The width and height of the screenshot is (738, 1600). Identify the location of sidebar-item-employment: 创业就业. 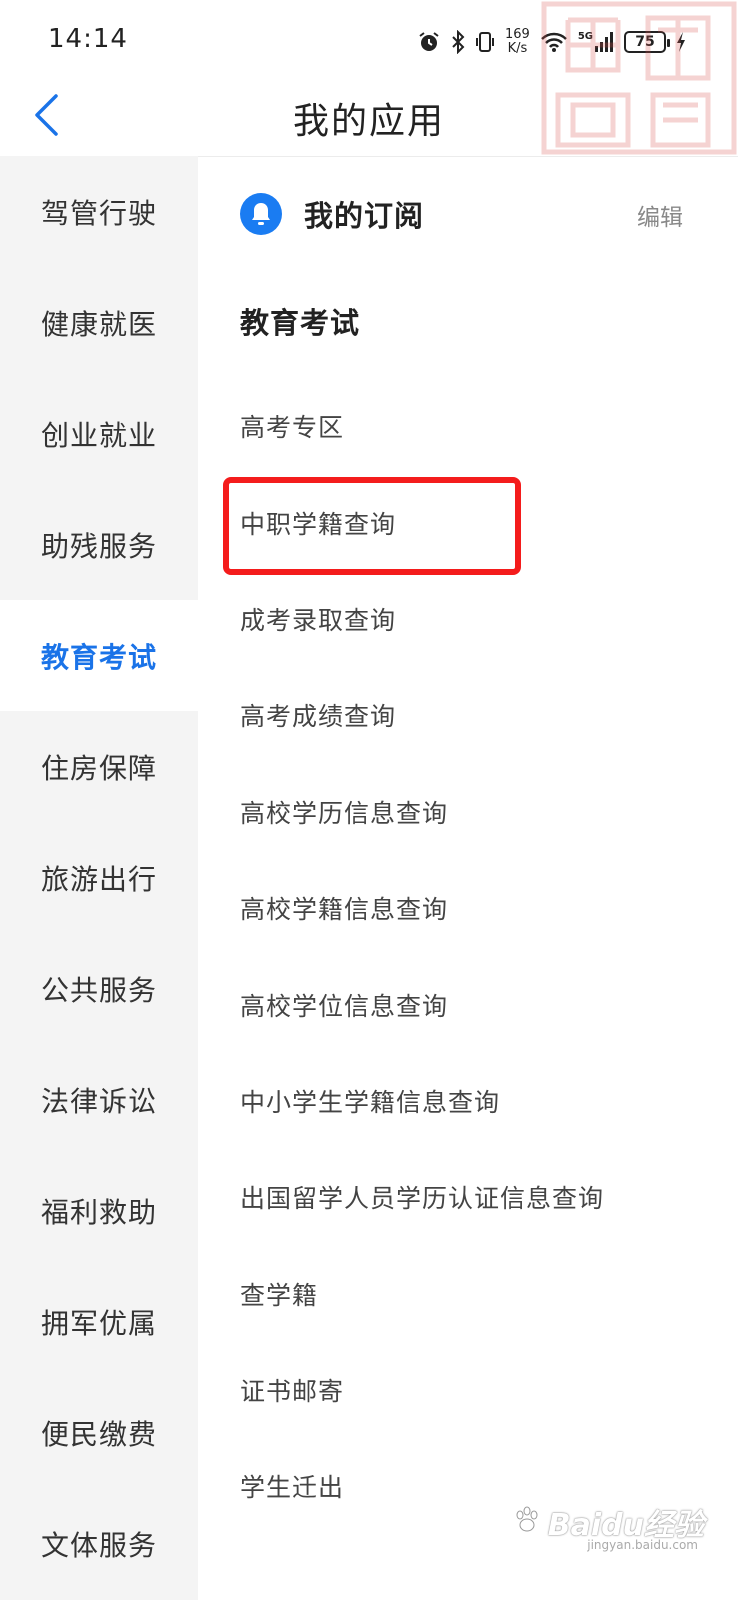
(99, 433).